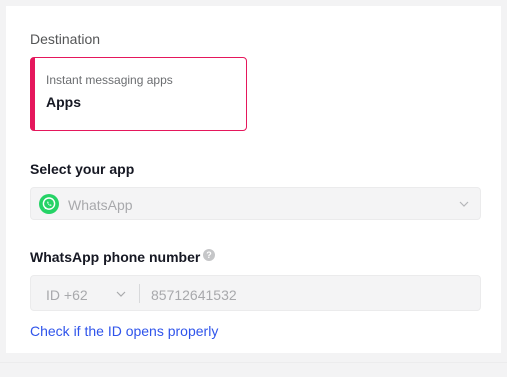 The image size is (507, 377). What do you see at coordinates (49, 204) in the screenshot?
I see `whatsapp-icon` at bounding box center [49, 204].